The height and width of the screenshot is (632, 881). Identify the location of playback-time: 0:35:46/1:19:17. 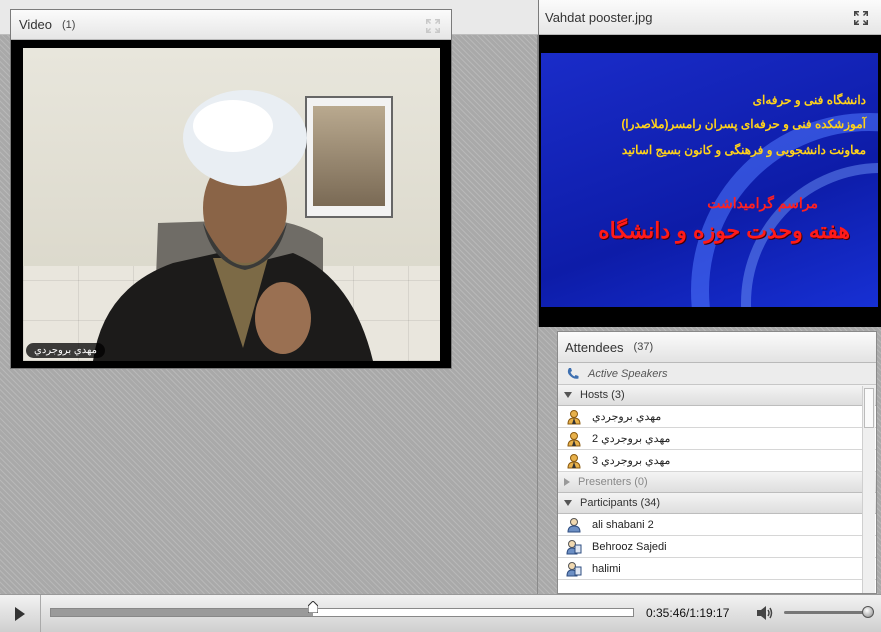
(688, 613).